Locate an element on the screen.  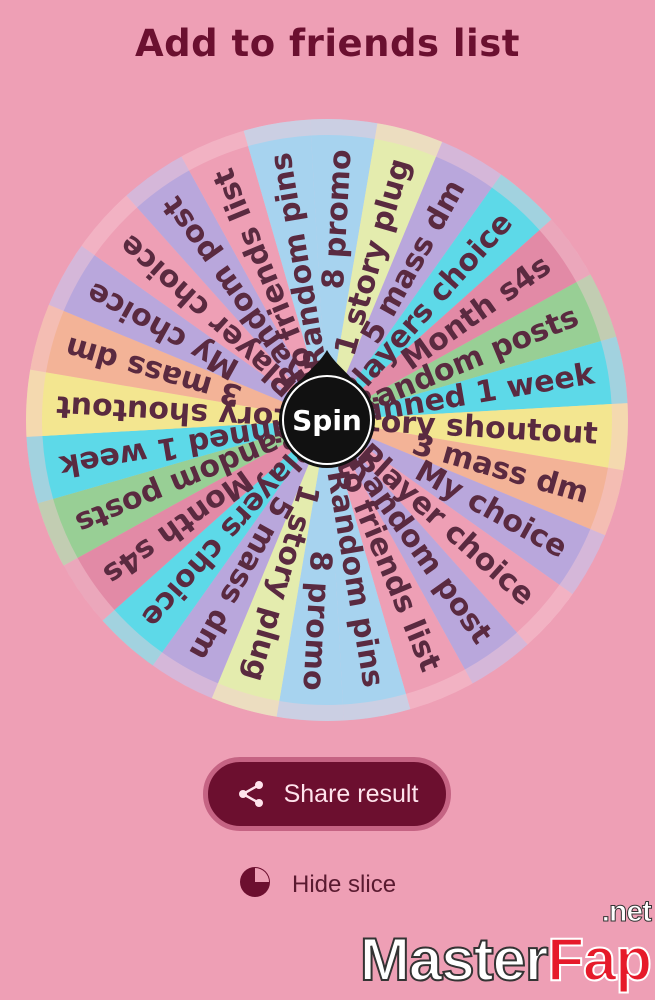
hide-slice-label: Hide slice is located at coordinates (344, 884).